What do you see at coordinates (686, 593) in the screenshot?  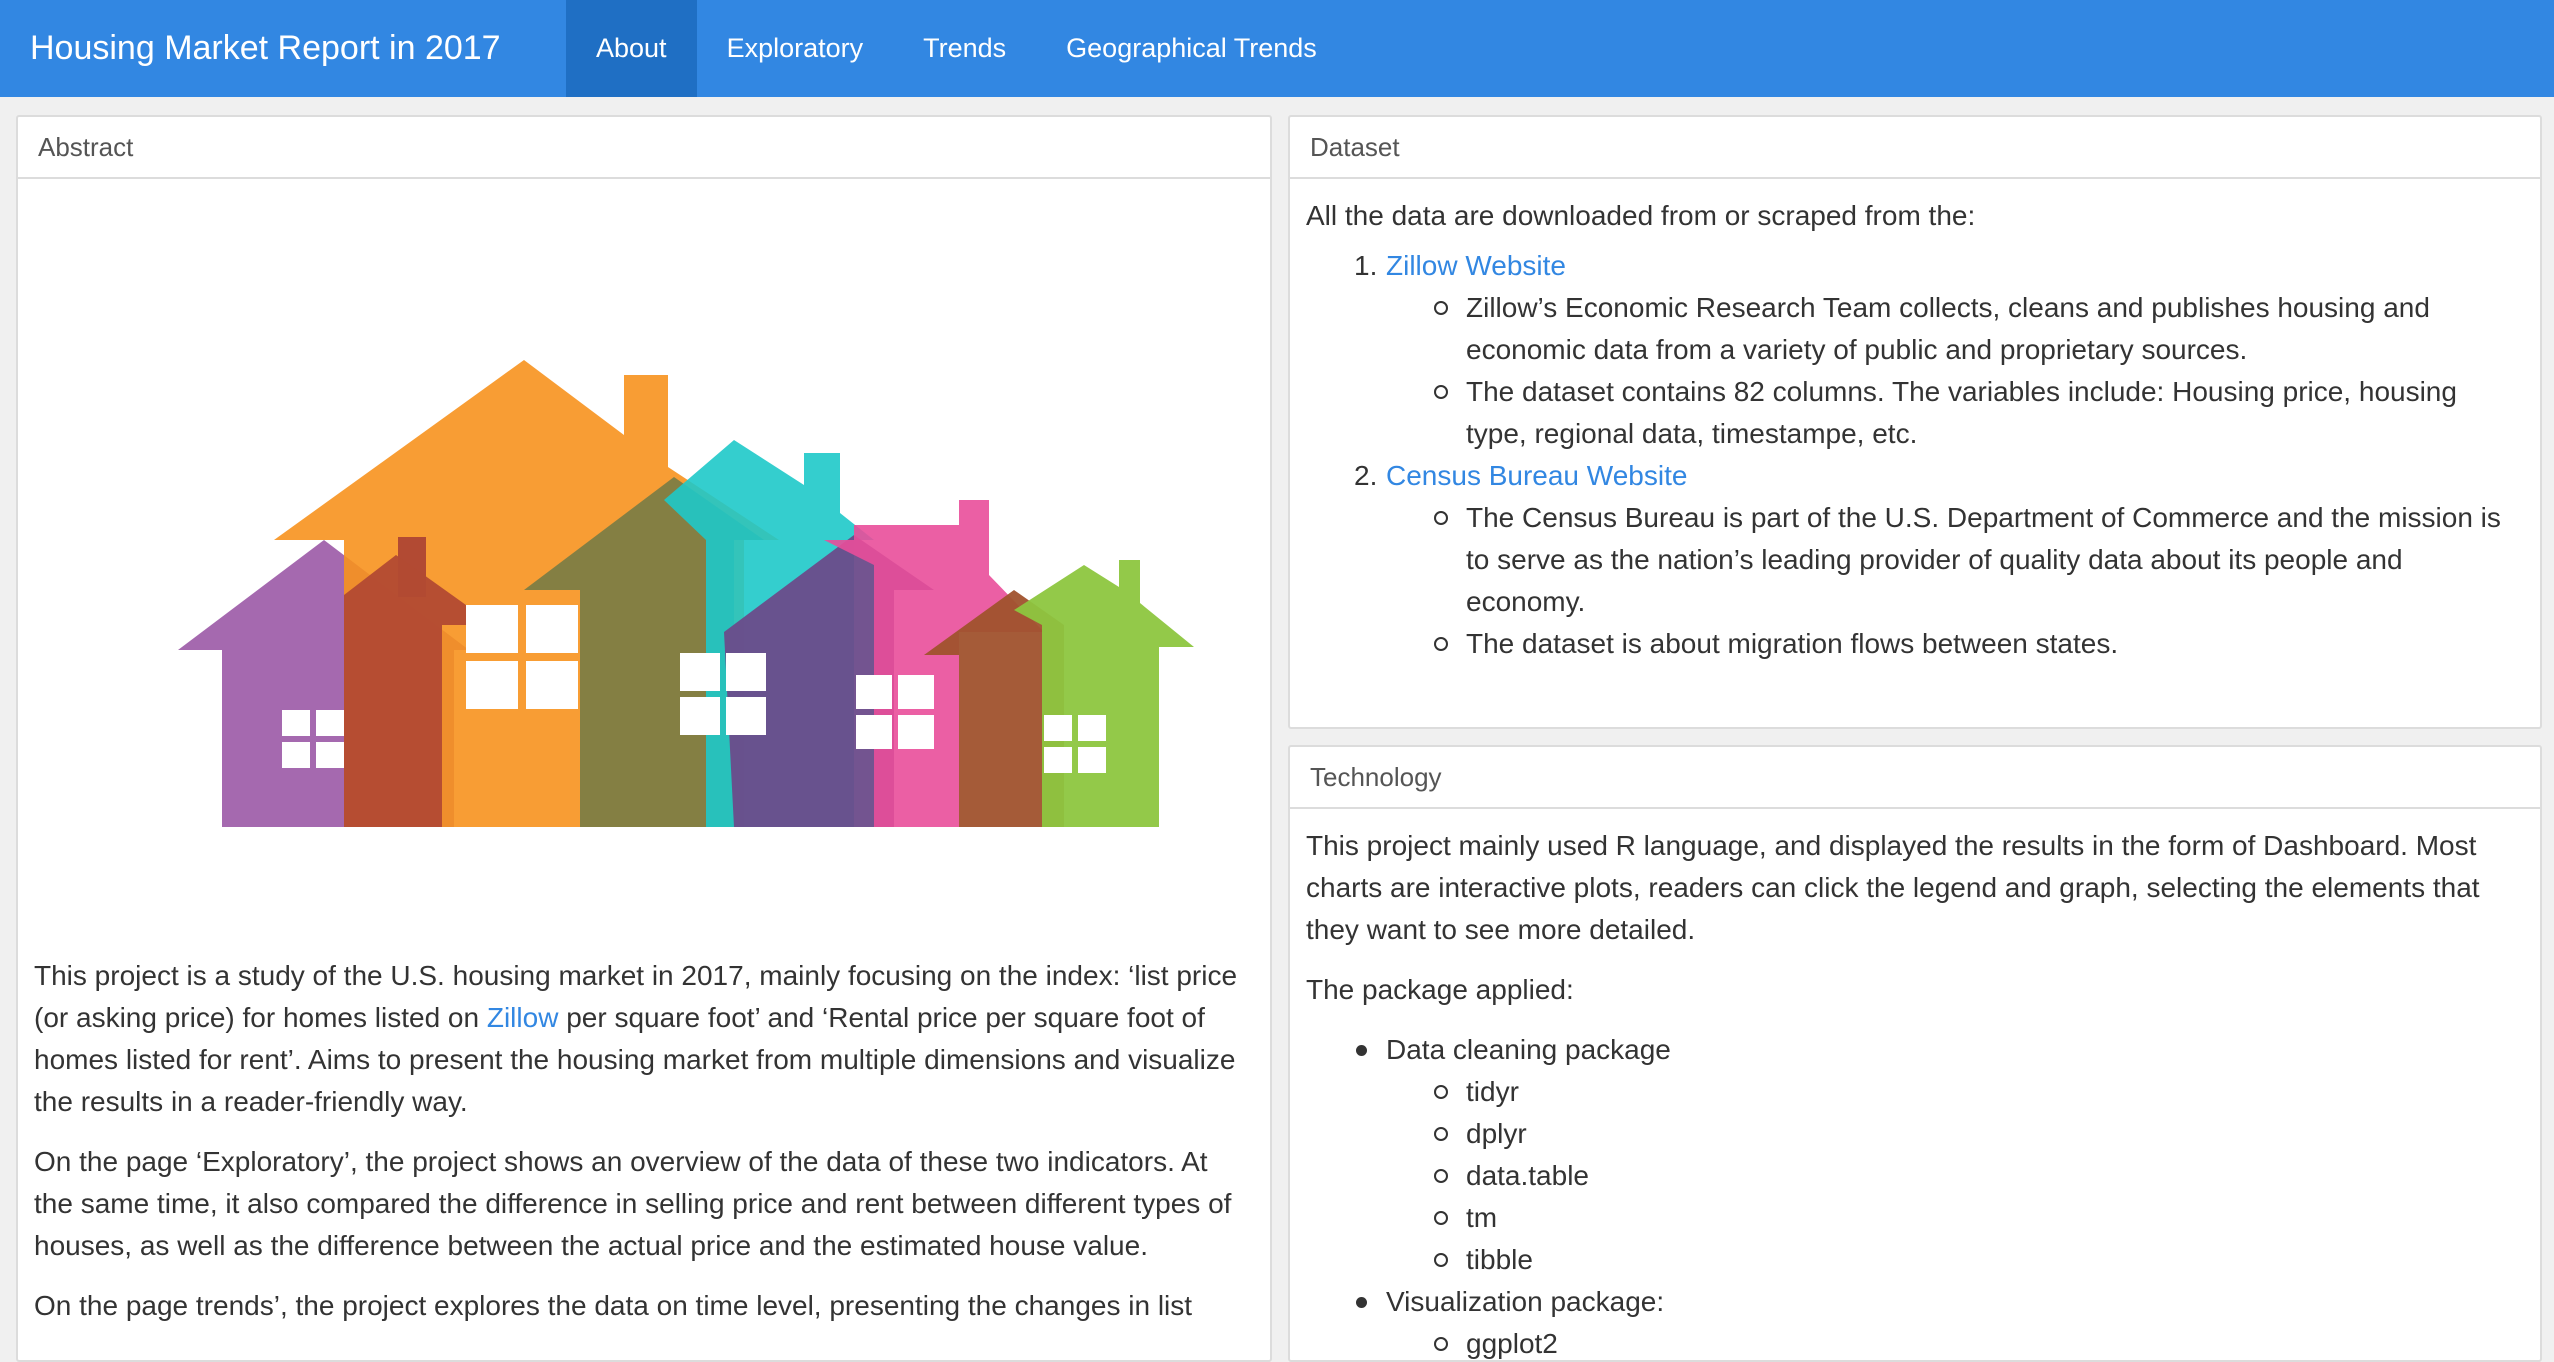 I see `colorful-houses-image` at bounding box center [686, 593].